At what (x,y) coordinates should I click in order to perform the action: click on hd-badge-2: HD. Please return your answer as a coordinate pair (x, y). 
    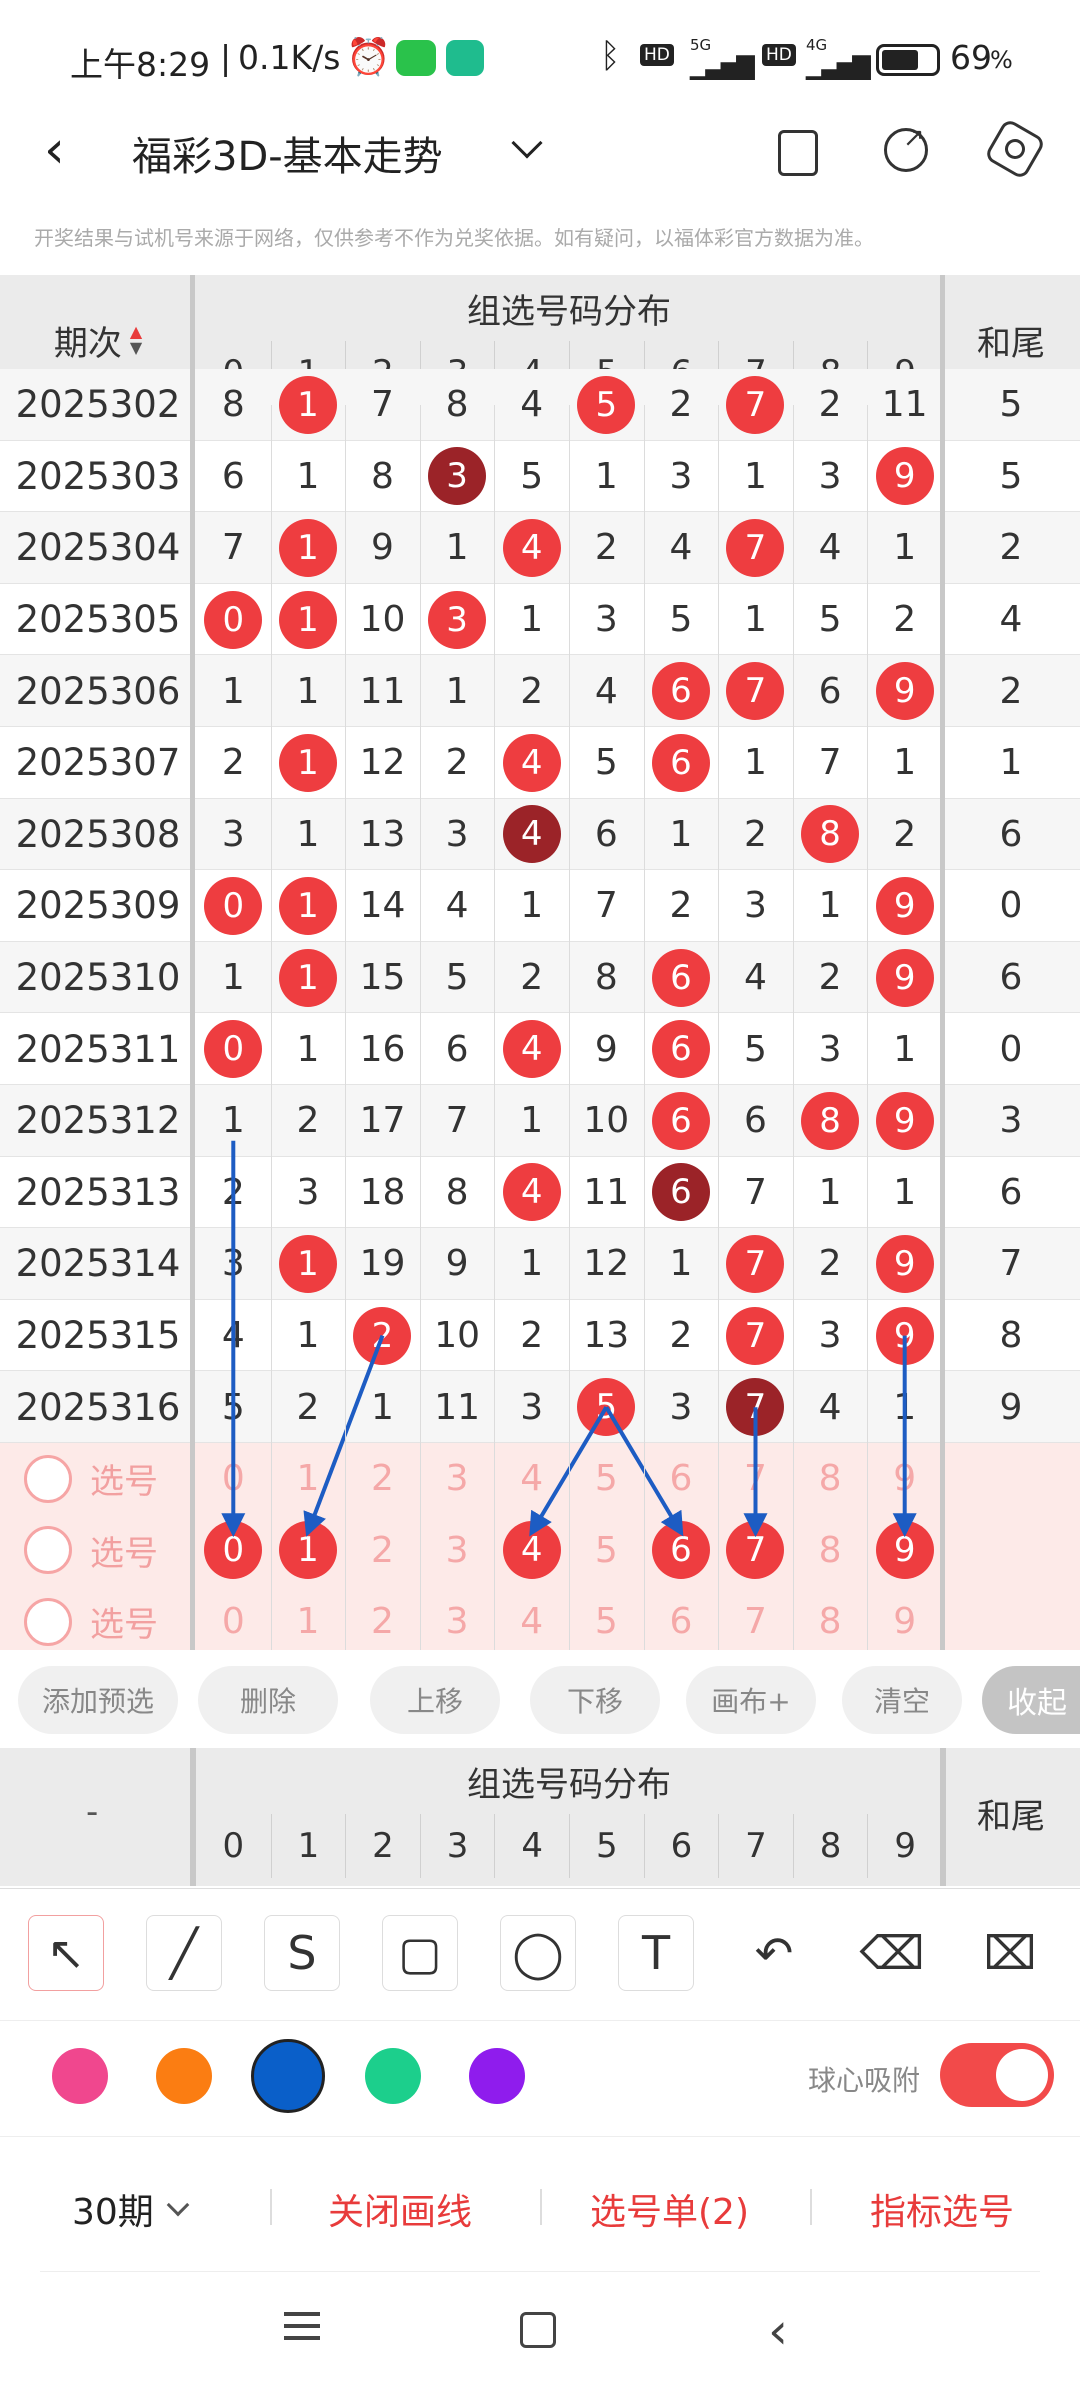
    Looking at the image, I should click on (779, 55).